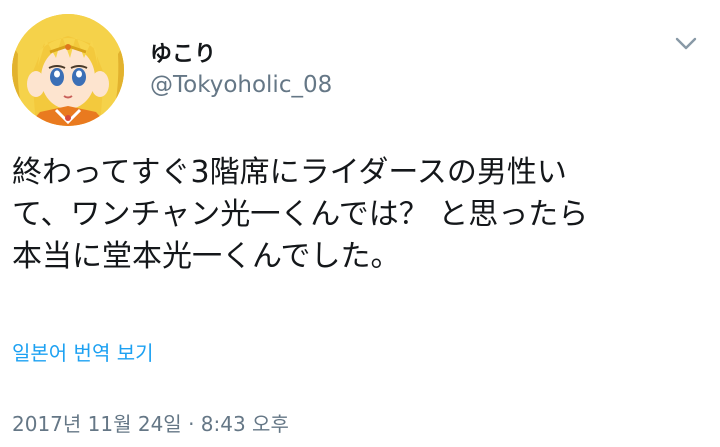 This screenshot has height=447, width=720. I want to click on tweet-menu-button, so click(686, 44).